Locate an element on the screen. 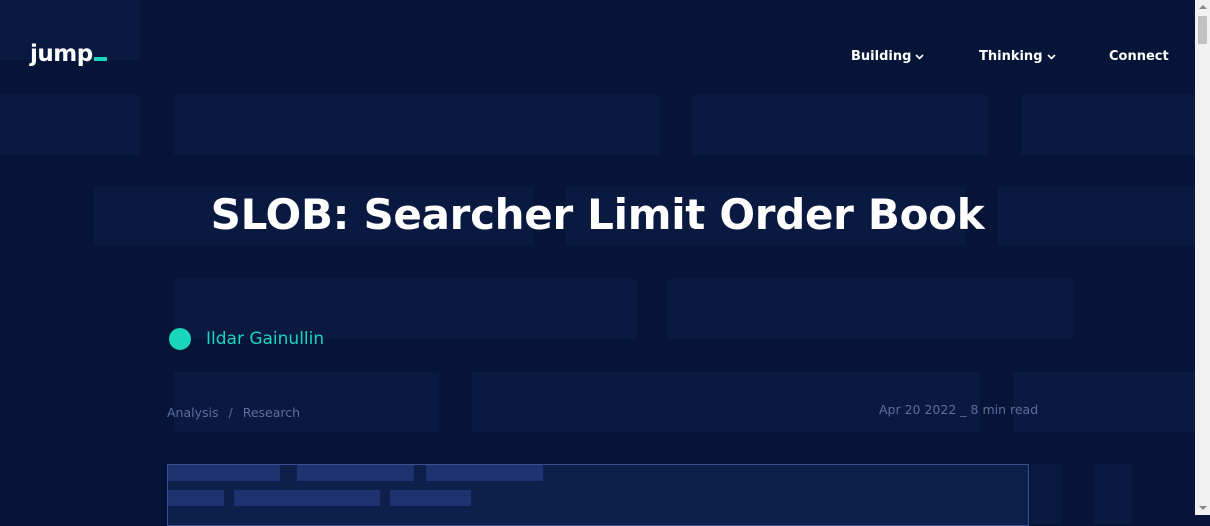 The width and height of the screenshot is (1210, 526). avatar is located at coordinates (180, 339).